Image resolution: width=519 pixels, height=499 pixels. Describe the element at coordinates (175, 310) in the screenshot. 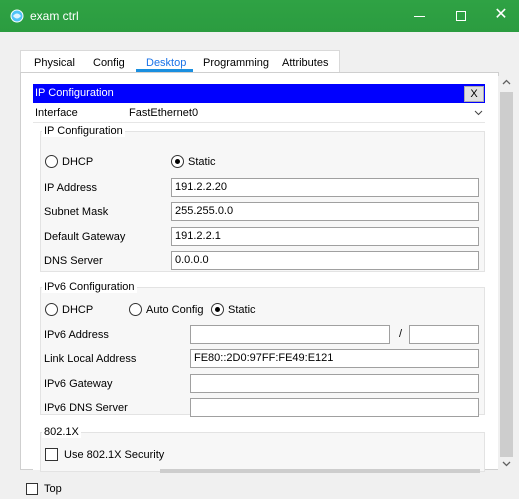

I see `ipv6-auto-config-label: Auto Config` at that location.